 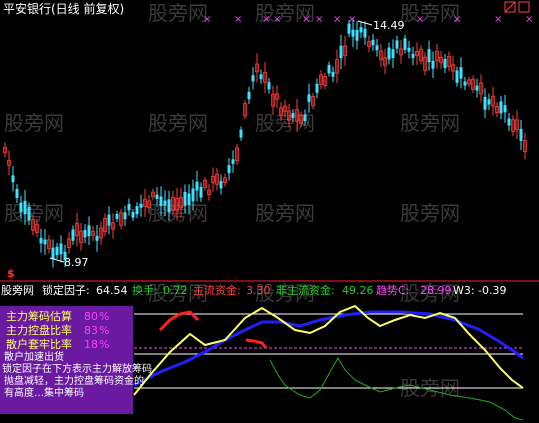 I want to click on legend-row-2-unit: %, so click(x=104, y=330).